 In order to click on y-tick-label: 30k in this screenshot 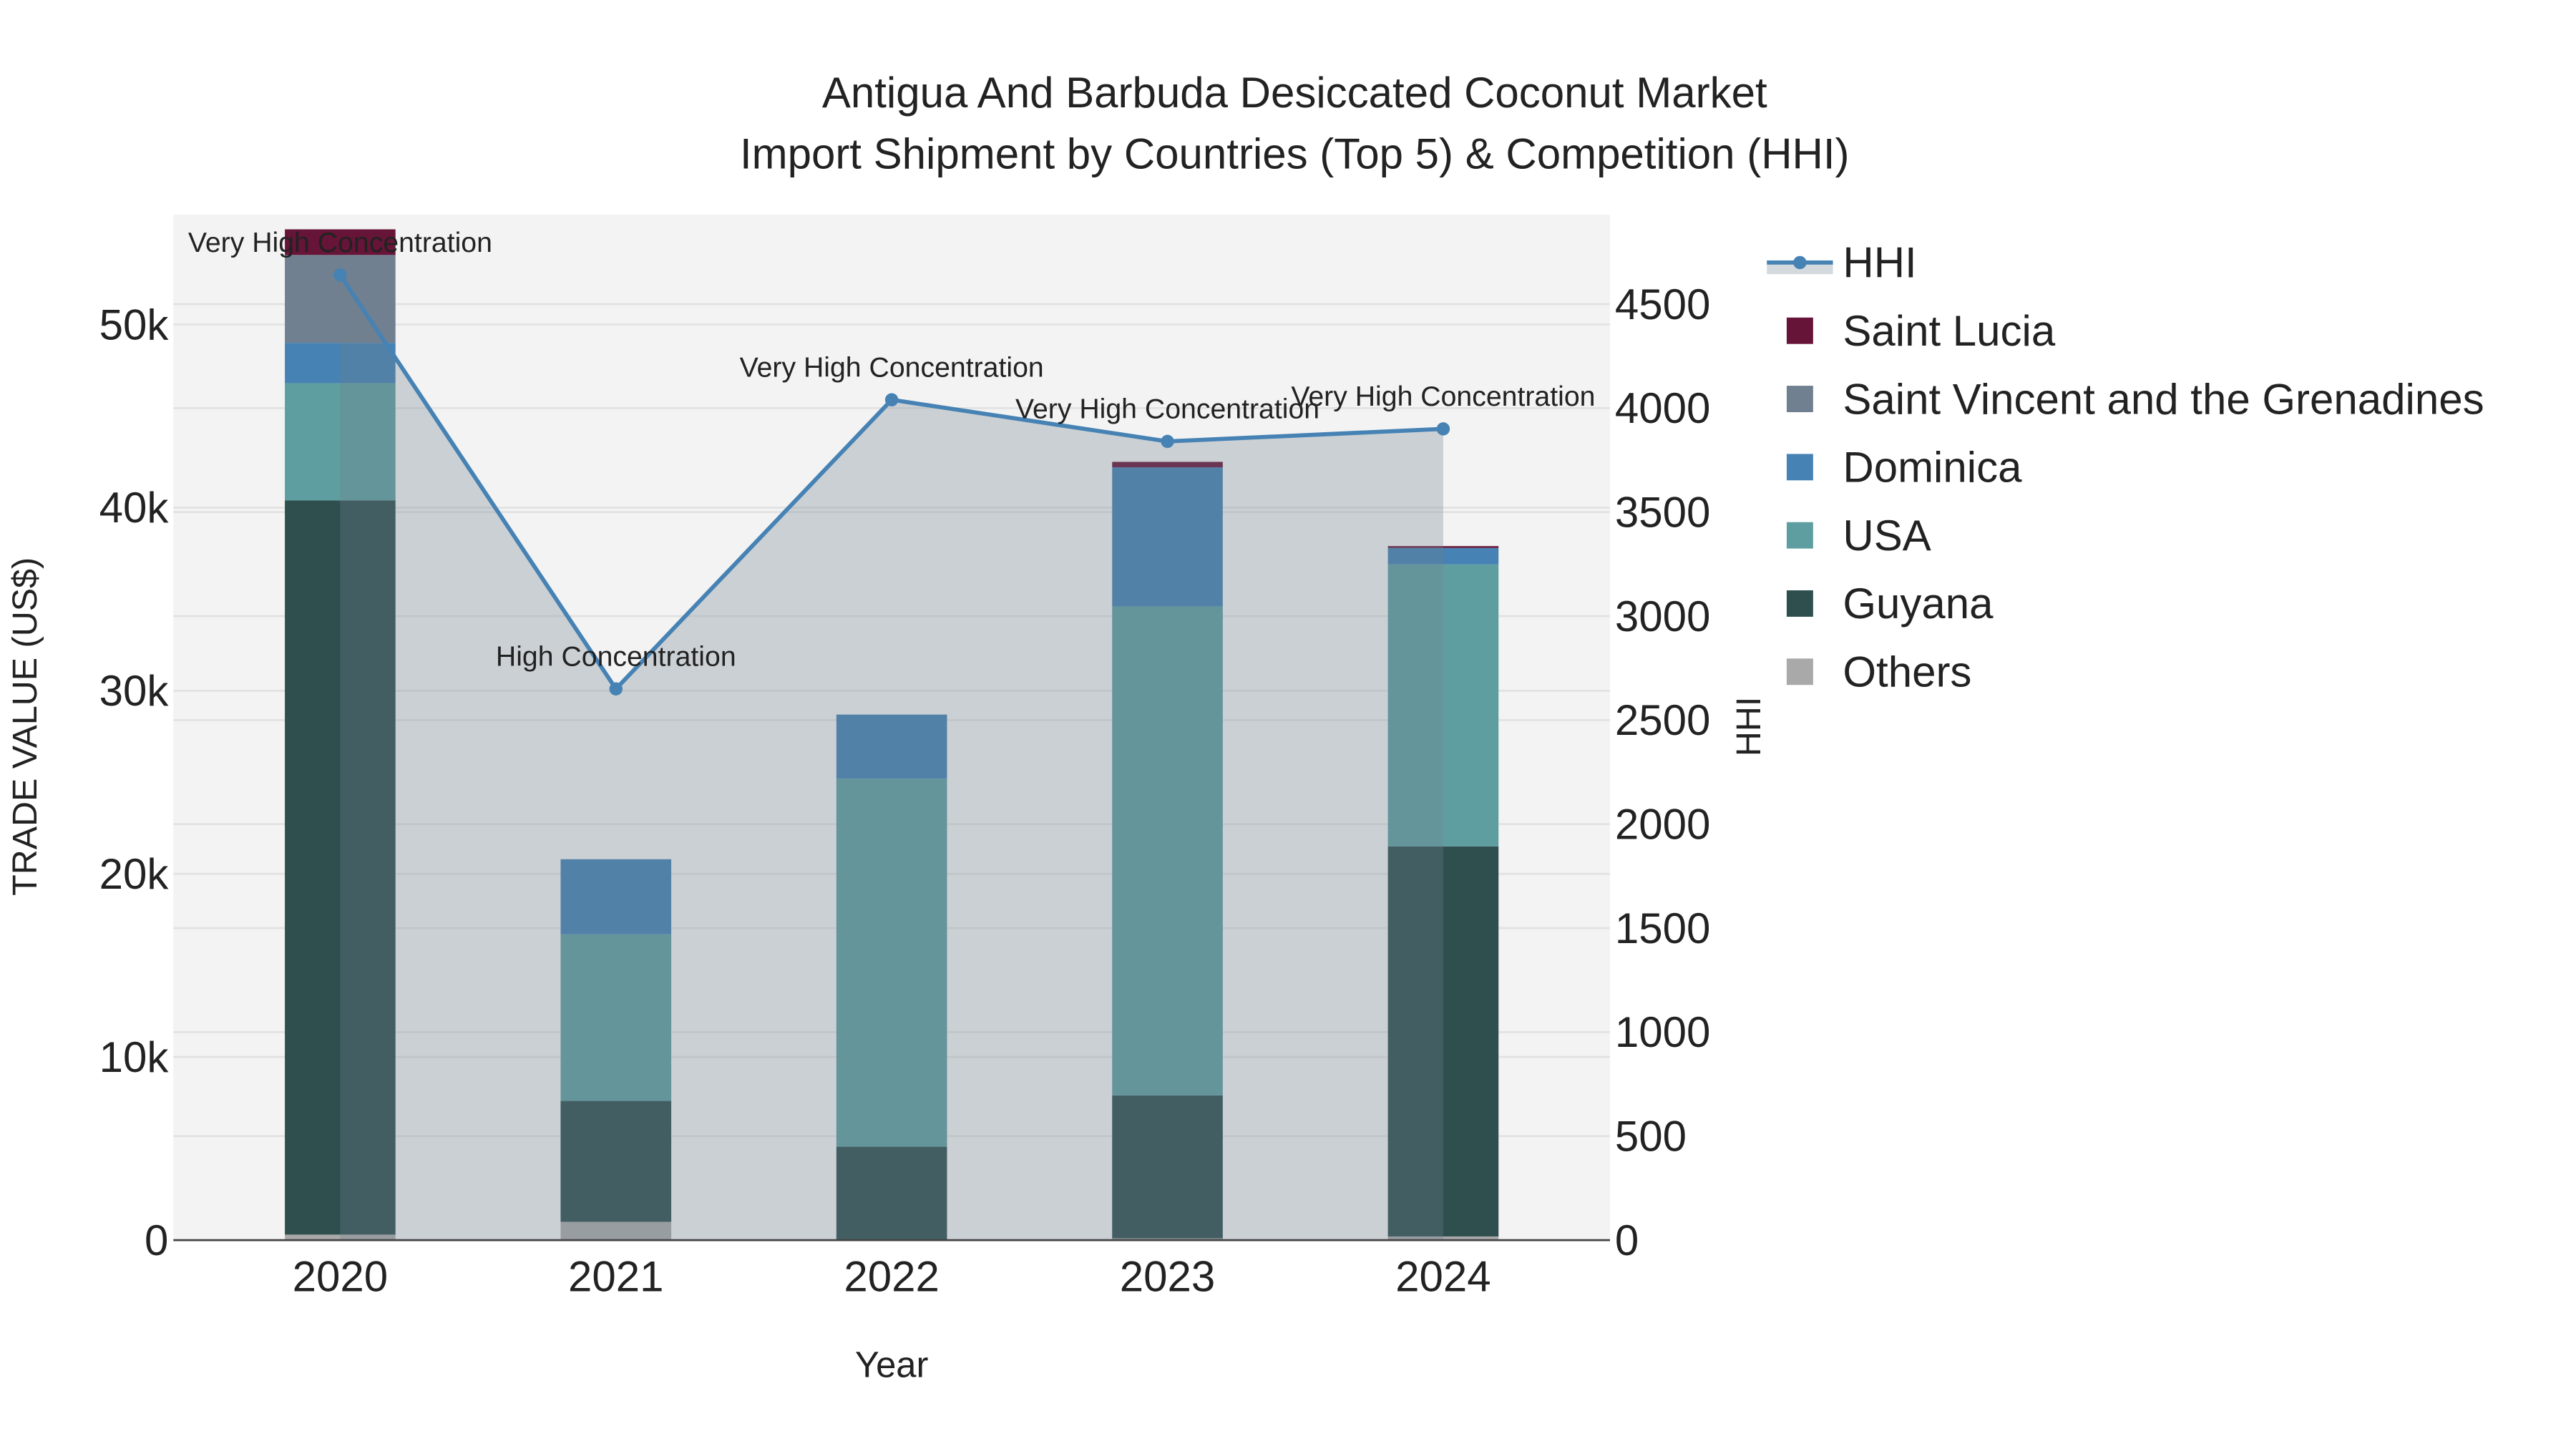, I will do `click(134, 691)`.